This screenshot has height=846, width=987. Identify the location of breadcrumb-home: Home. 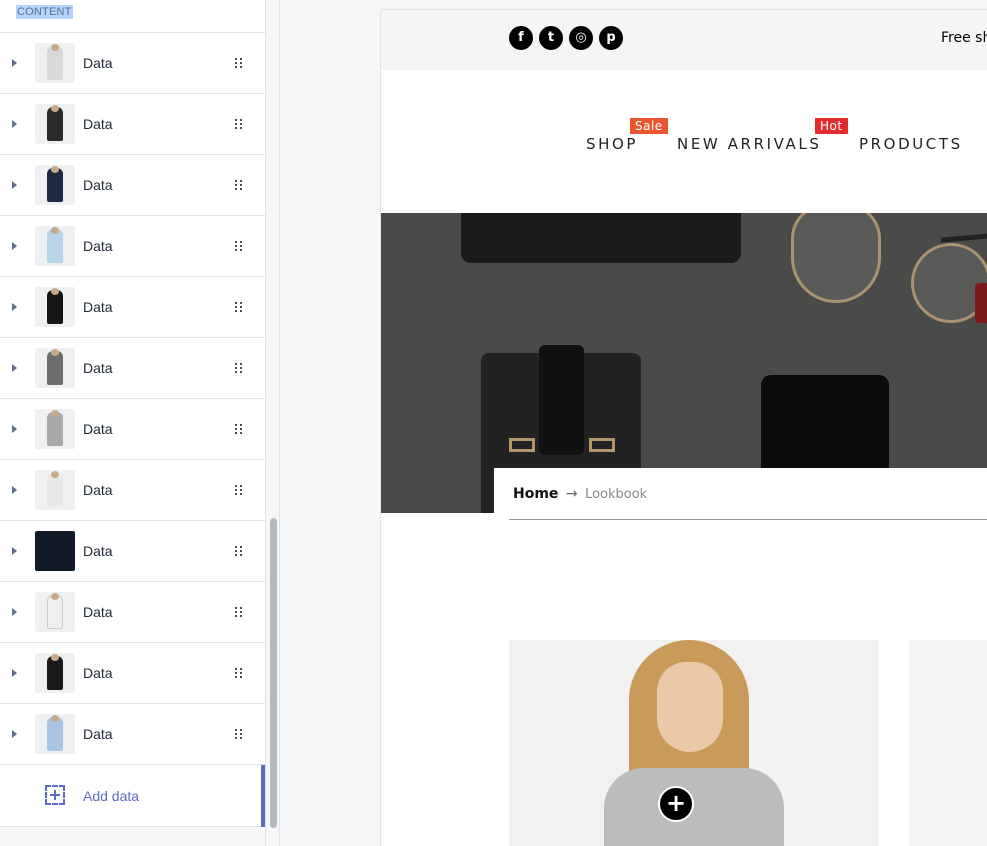
(535, 494).